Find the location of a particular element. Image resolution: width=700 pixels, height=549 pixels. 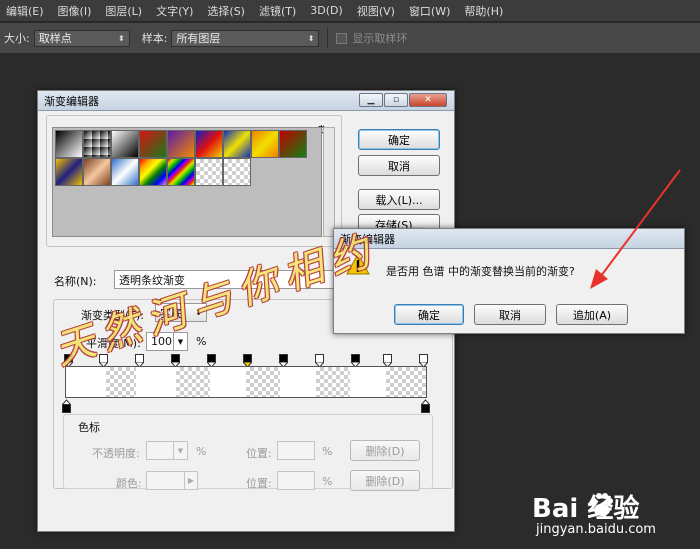

show-ring-checkbox is located at coordinates (342, 38).